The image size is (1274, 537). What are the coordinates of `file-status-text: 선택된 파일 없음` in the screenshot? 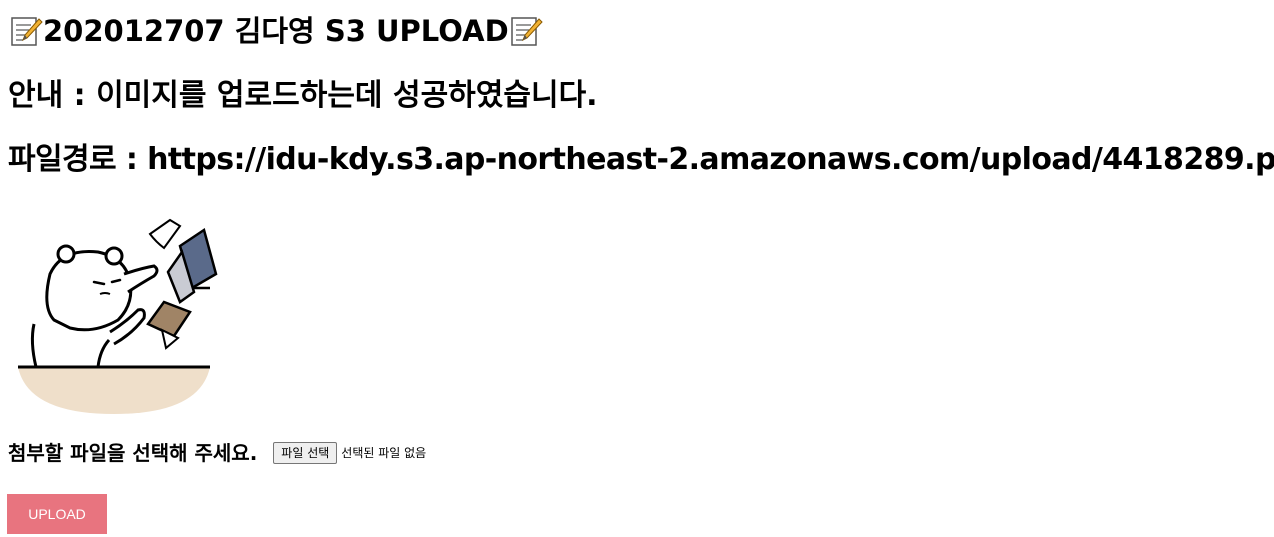 It's located at (384, 453).